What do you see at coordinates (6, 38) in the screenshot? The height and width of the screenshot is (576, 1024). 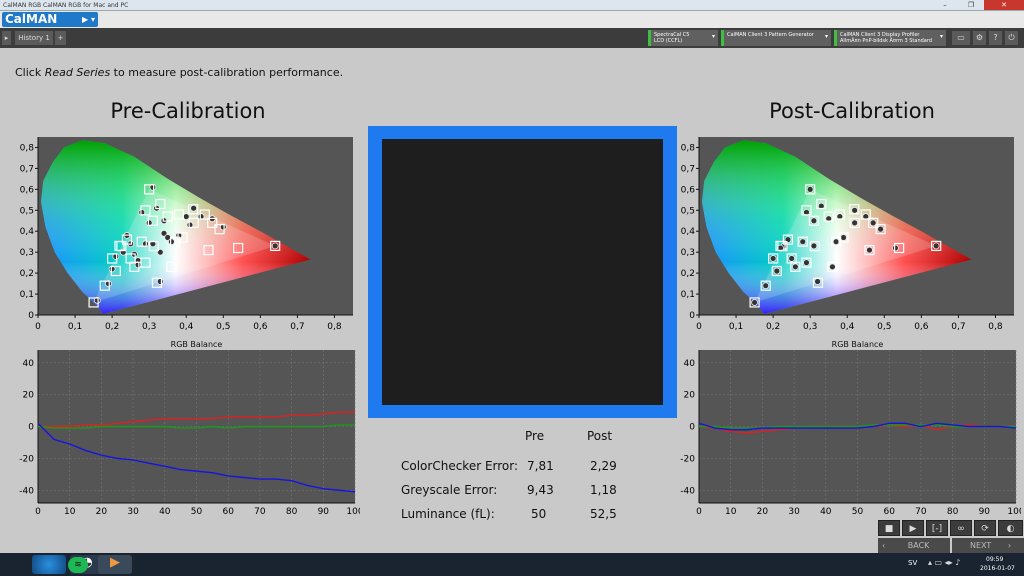 I see `expand-arrow-icon: ▸` at bounding box center [6, 38].